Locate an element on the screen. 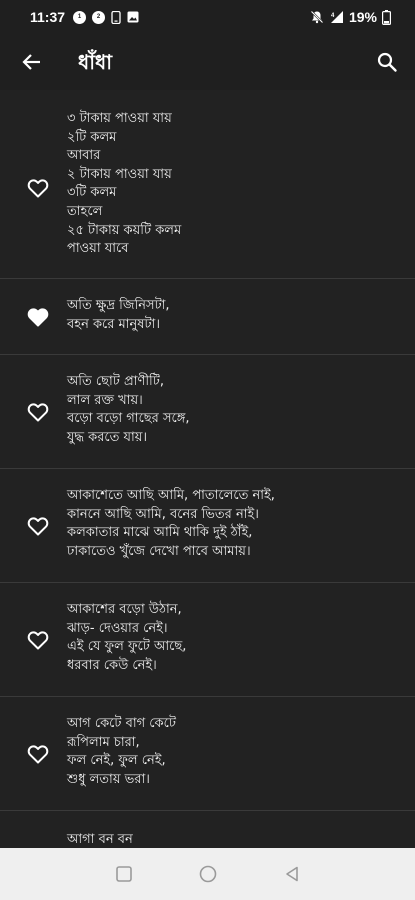  battery-percent: 19% is located at coordinates (362, 17).